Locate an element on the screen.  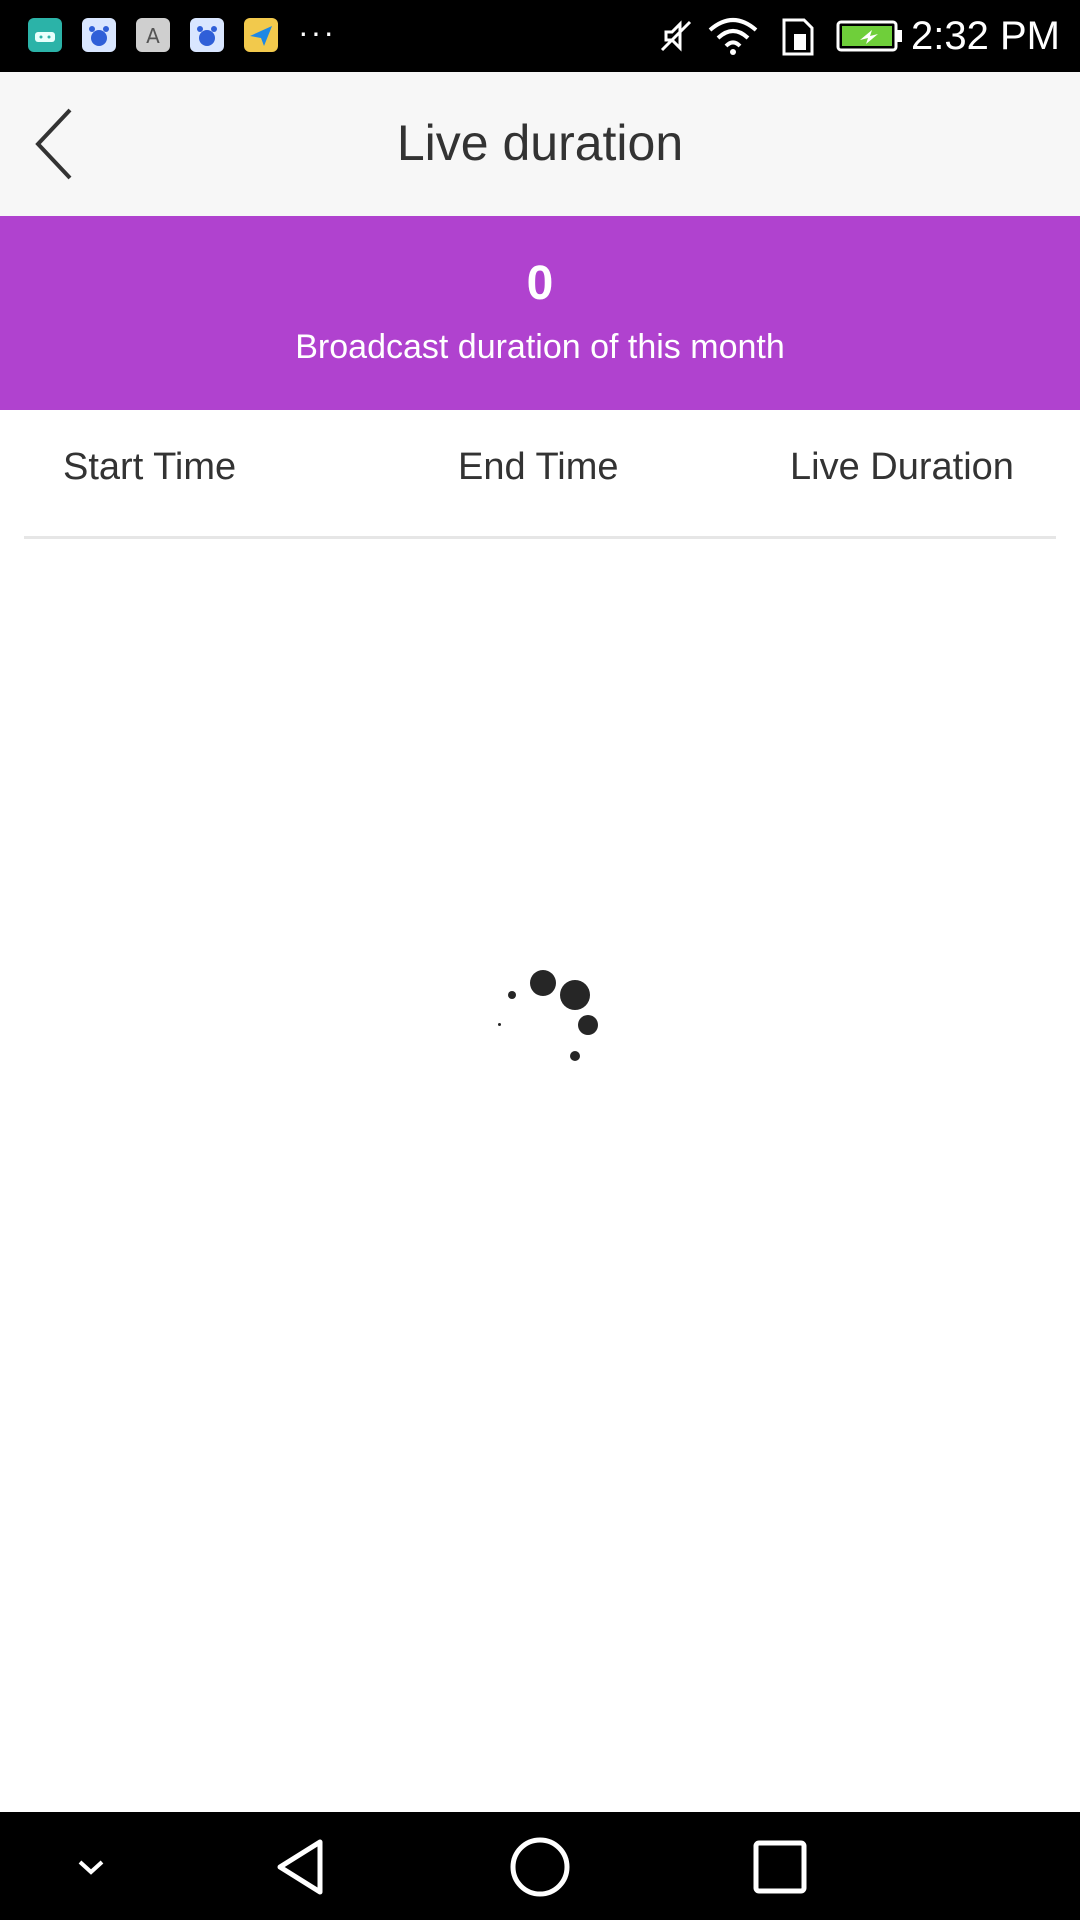
back-triangle-icon is located at coordinates (300, 1867).